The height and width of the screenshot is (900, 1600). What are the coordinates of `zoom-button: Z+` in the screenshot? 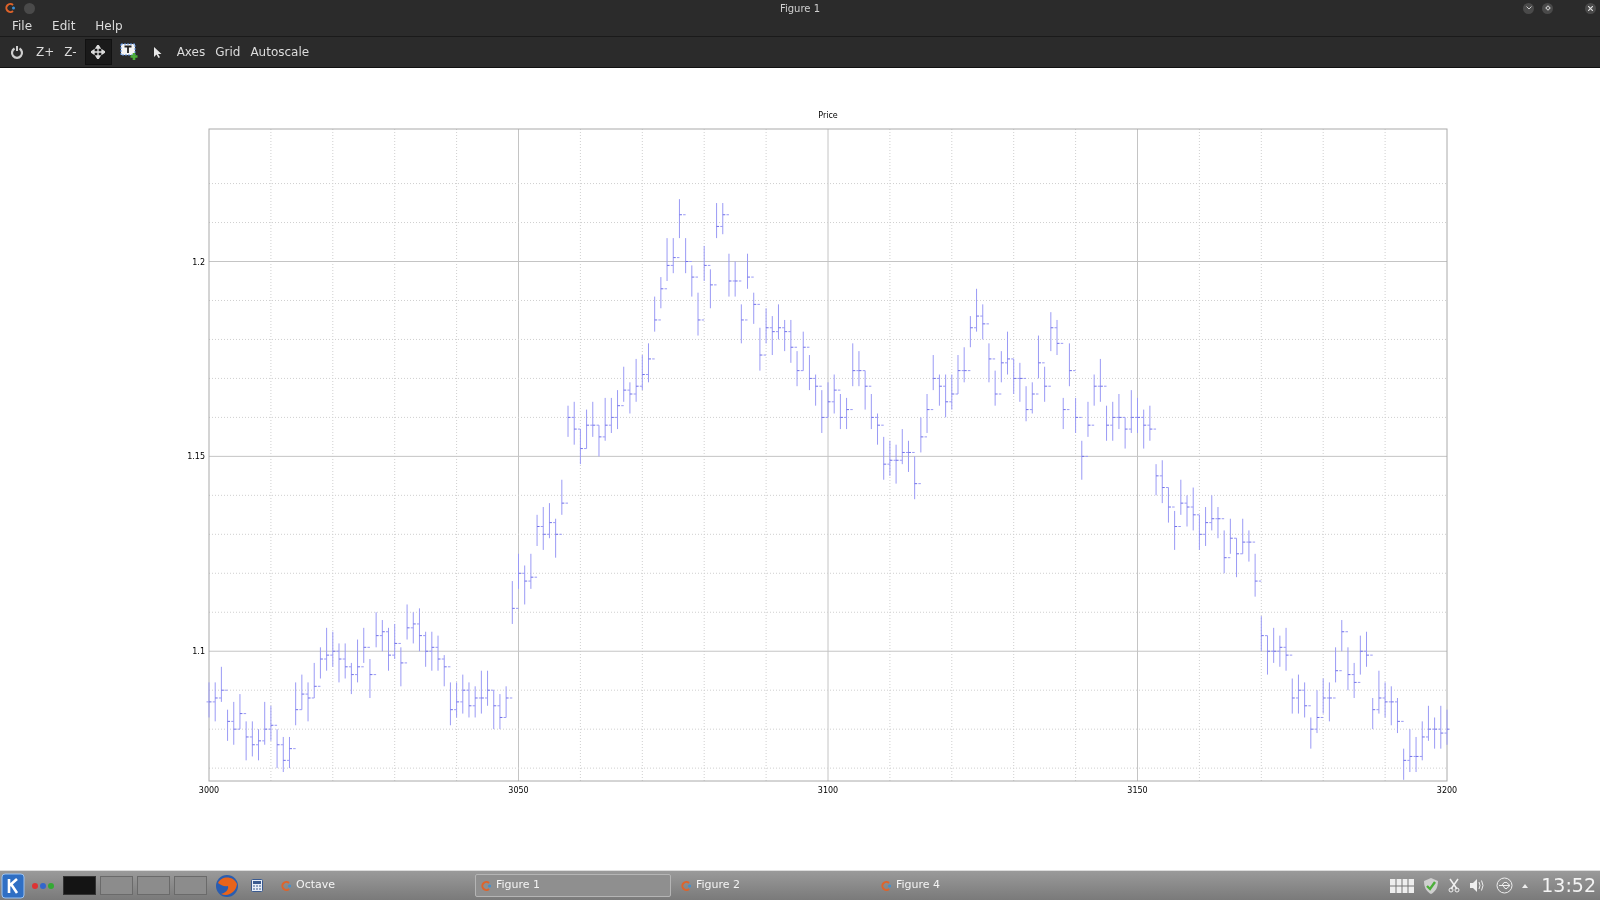 It's located at (45, 52).